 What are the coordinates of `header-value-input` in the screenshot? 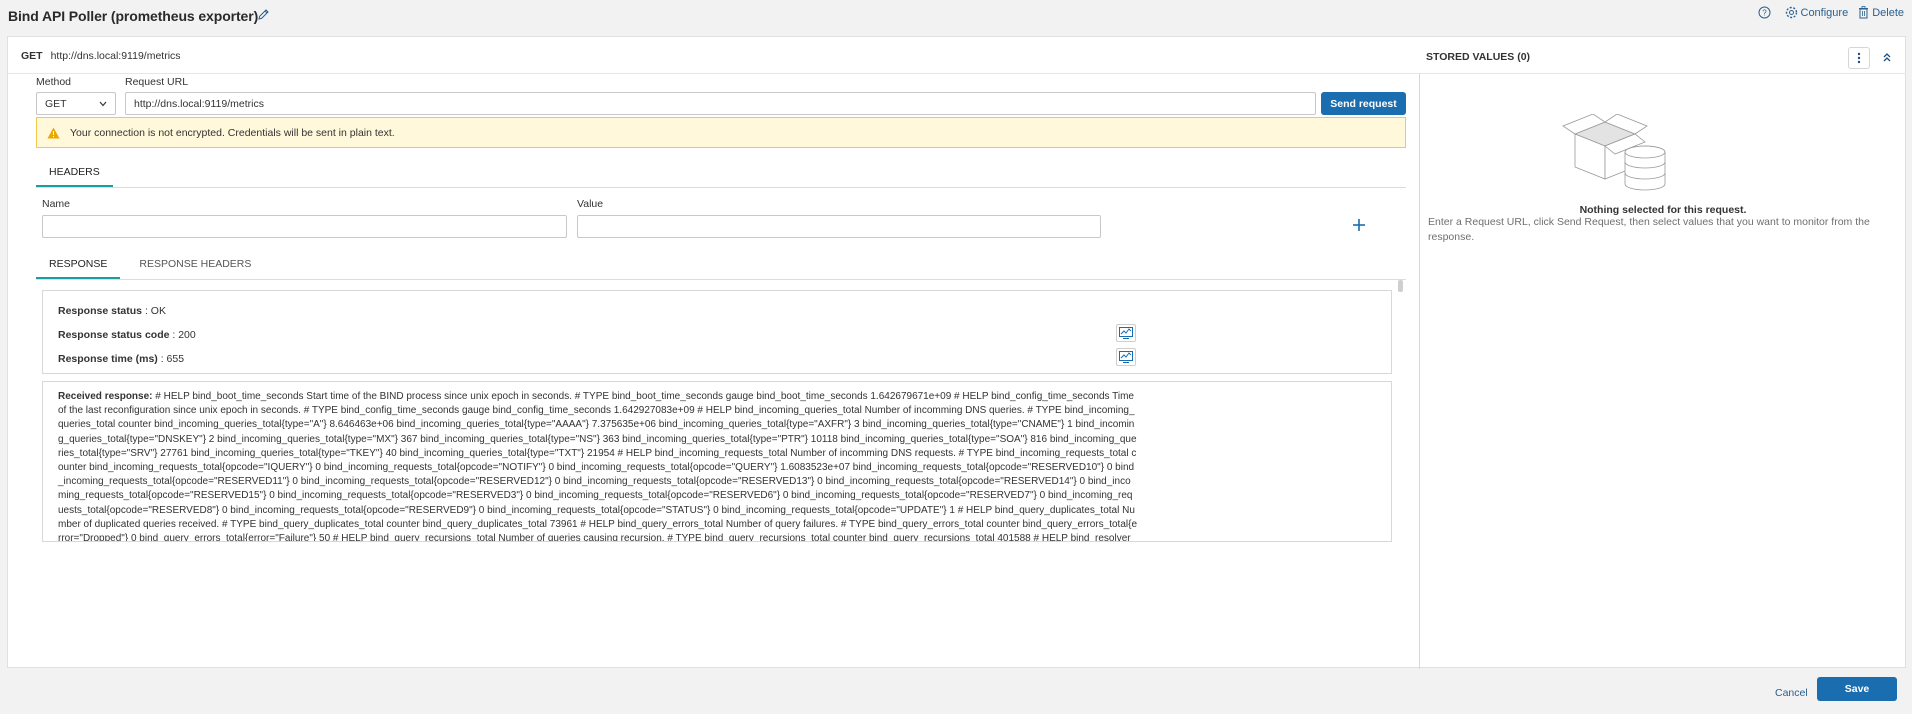 It's located at (839, 226).